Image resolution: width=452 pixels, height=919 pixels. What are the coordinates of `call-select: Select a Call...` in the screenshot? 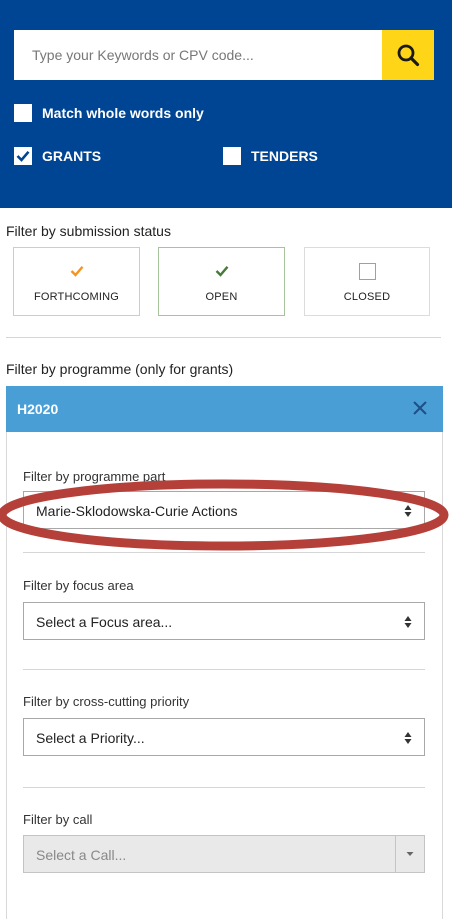 It's located at (224, 854).